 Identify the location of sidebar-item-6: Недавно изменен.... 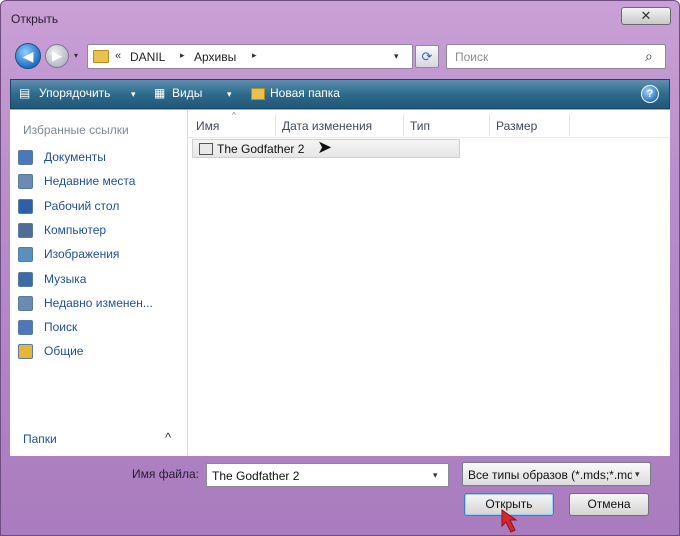
(102, 304).